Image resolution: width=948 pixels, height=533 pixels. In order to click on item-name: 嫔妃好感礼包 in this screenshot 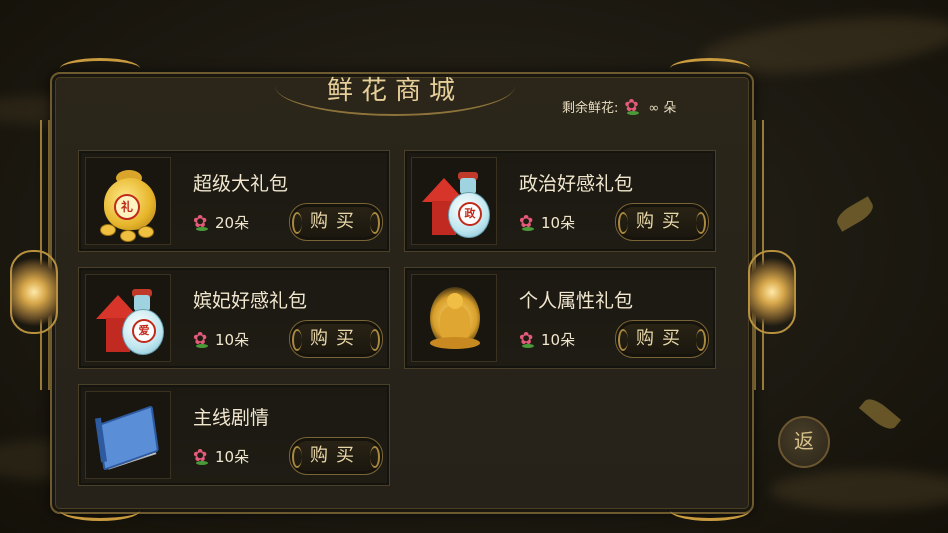, I will do `click(250, 301)`.